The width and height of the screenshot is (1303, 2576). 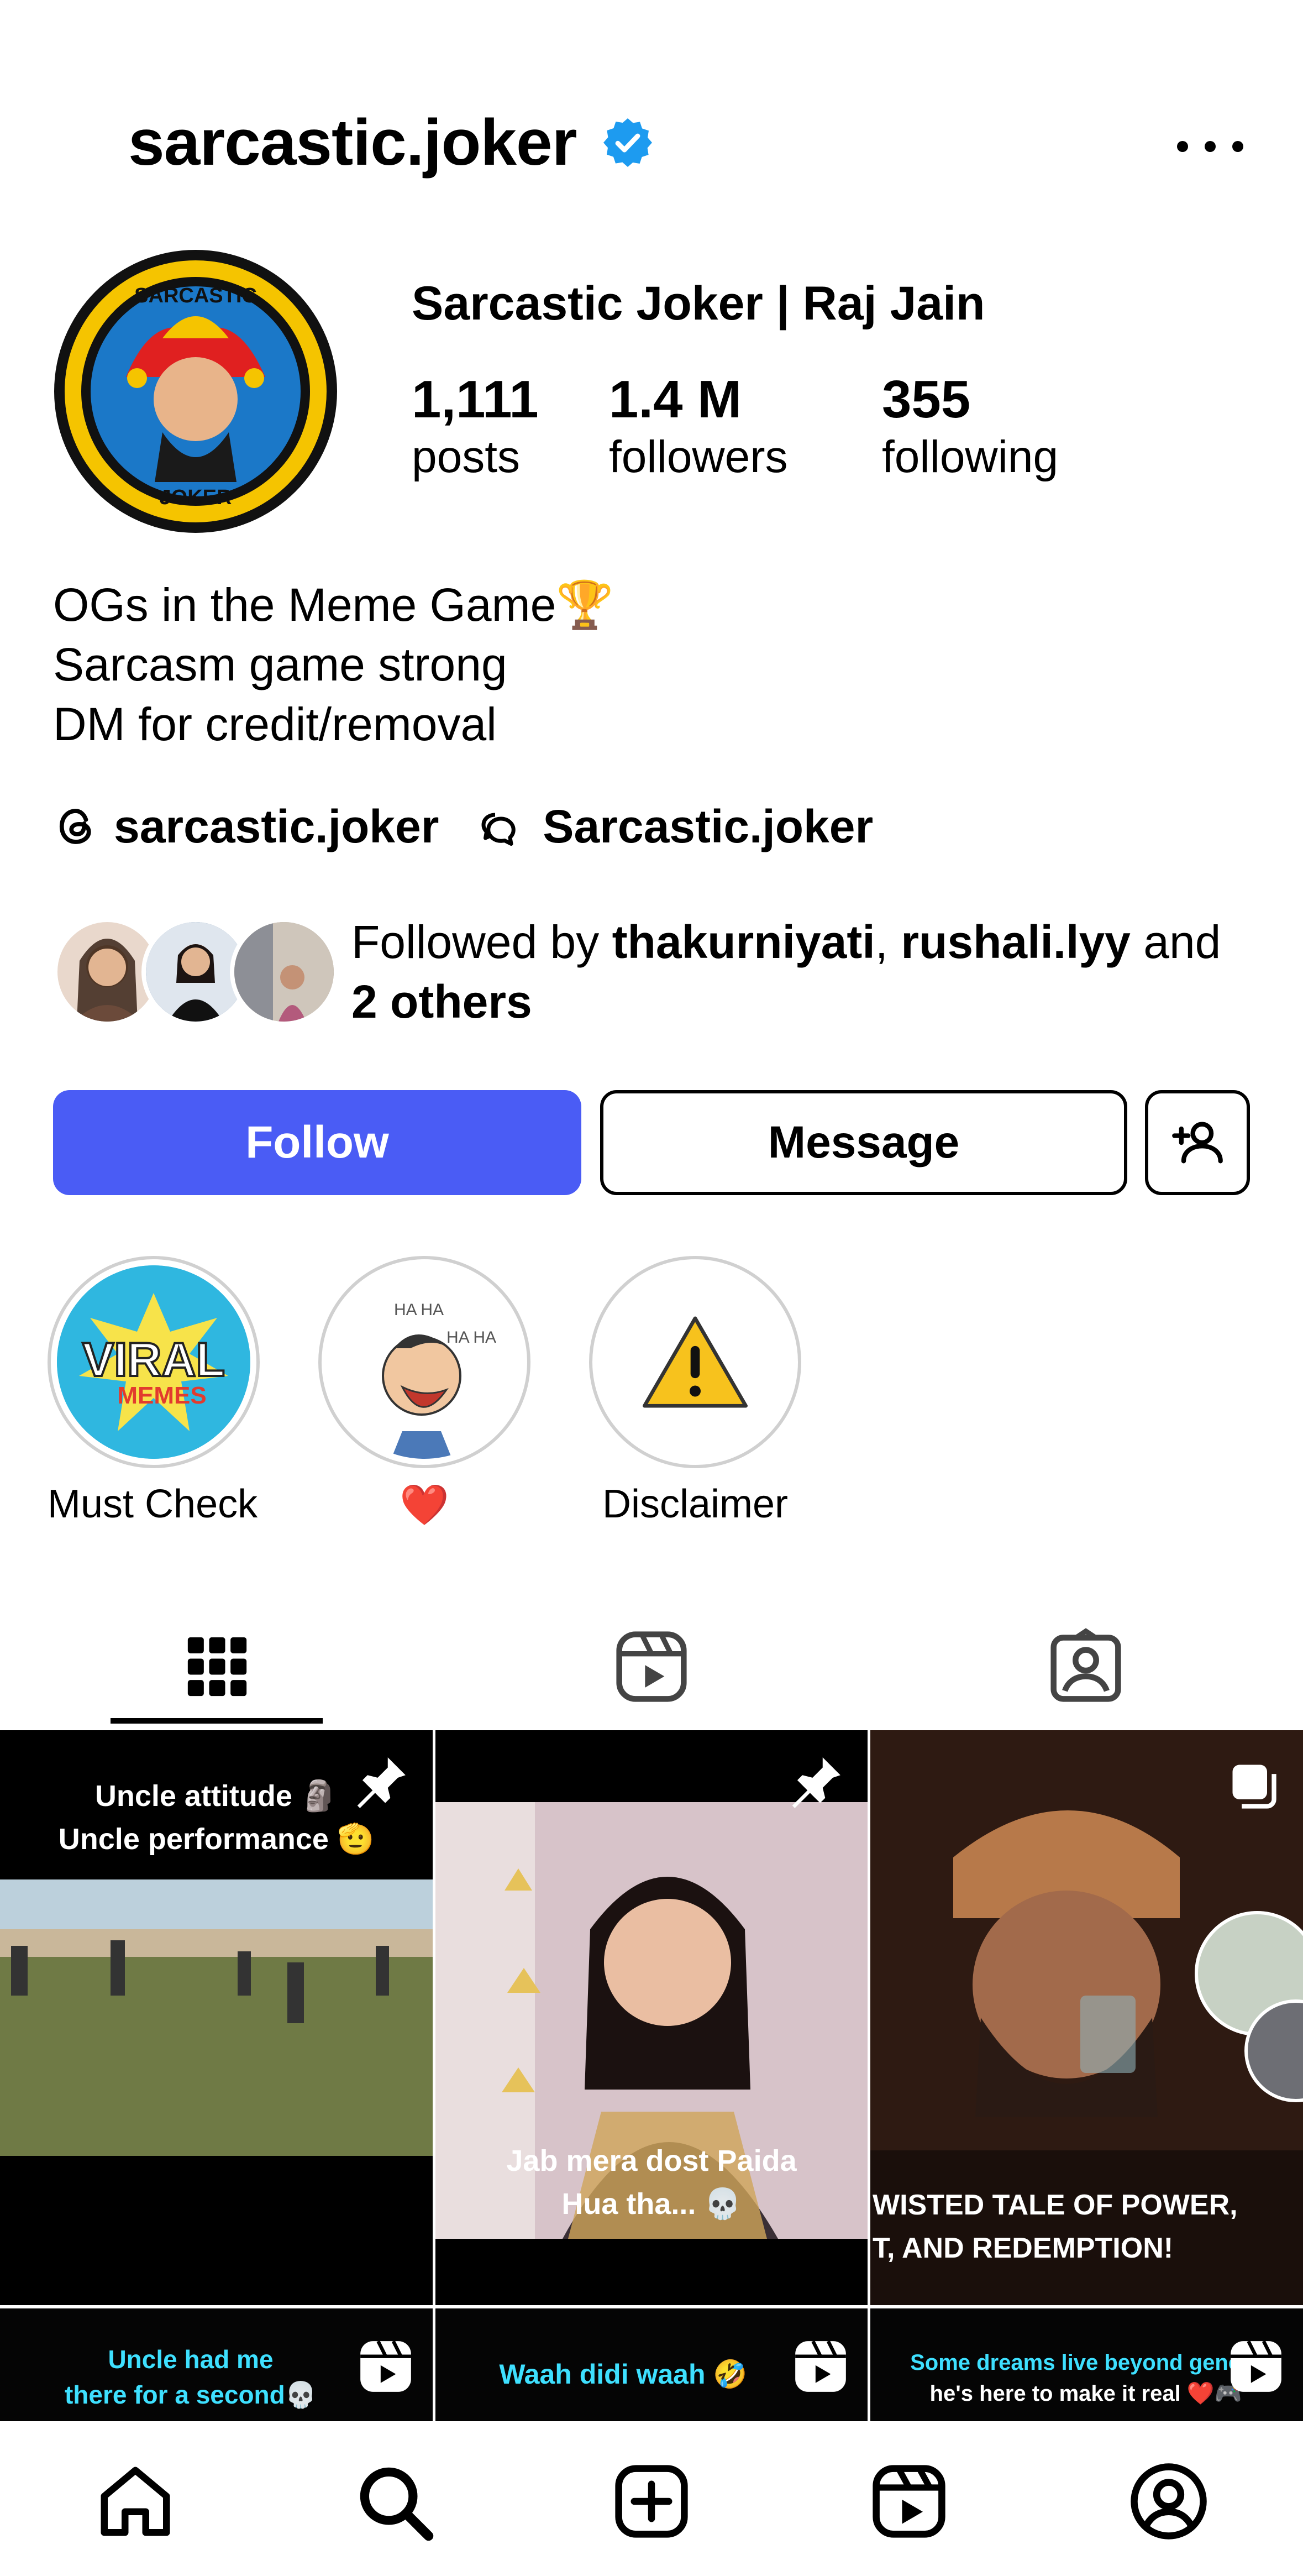 What do you see at coordinates (216, 1840) in the screenshot?
I see `post-caption-line: Uncle performance 🫡` at bounding box center [216, 1840].